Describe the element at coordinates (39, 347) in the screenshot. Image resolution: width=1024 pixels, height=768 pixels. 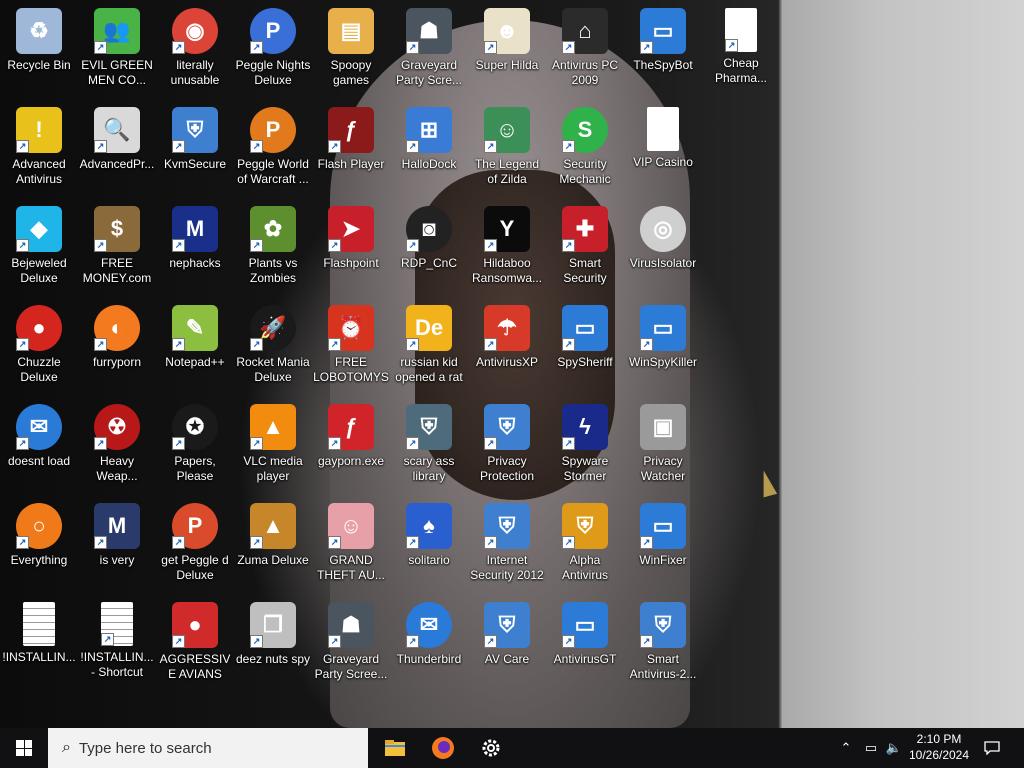
I see `desktop-icon: ● ↗ Chuzzle Deluxe` at that location.